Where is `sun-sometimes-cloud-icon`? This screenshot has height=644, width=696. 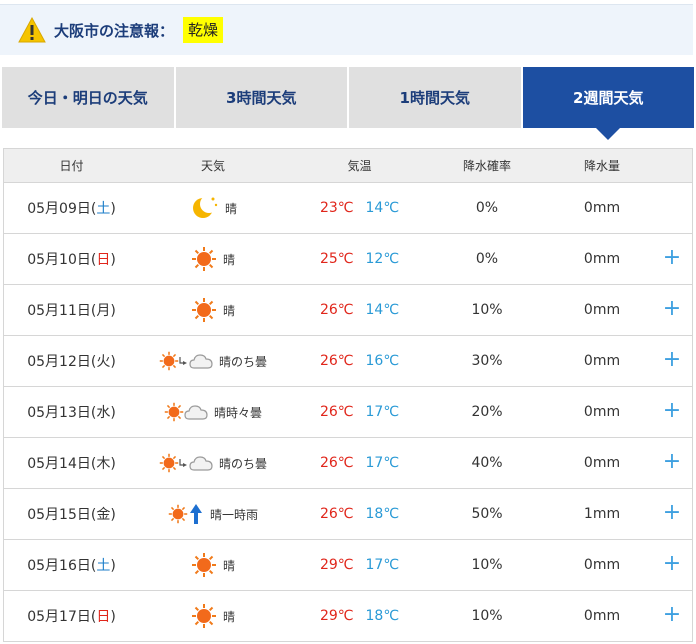 sun-sometimes-cloud-icon is located at coordinates (186, 412).